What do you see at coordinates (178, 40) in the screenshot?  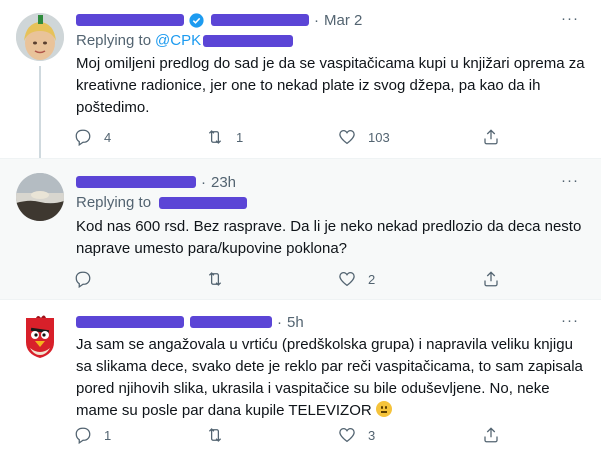 I see `replying-to-handle: @CPK` at bounding box center [178, 40].